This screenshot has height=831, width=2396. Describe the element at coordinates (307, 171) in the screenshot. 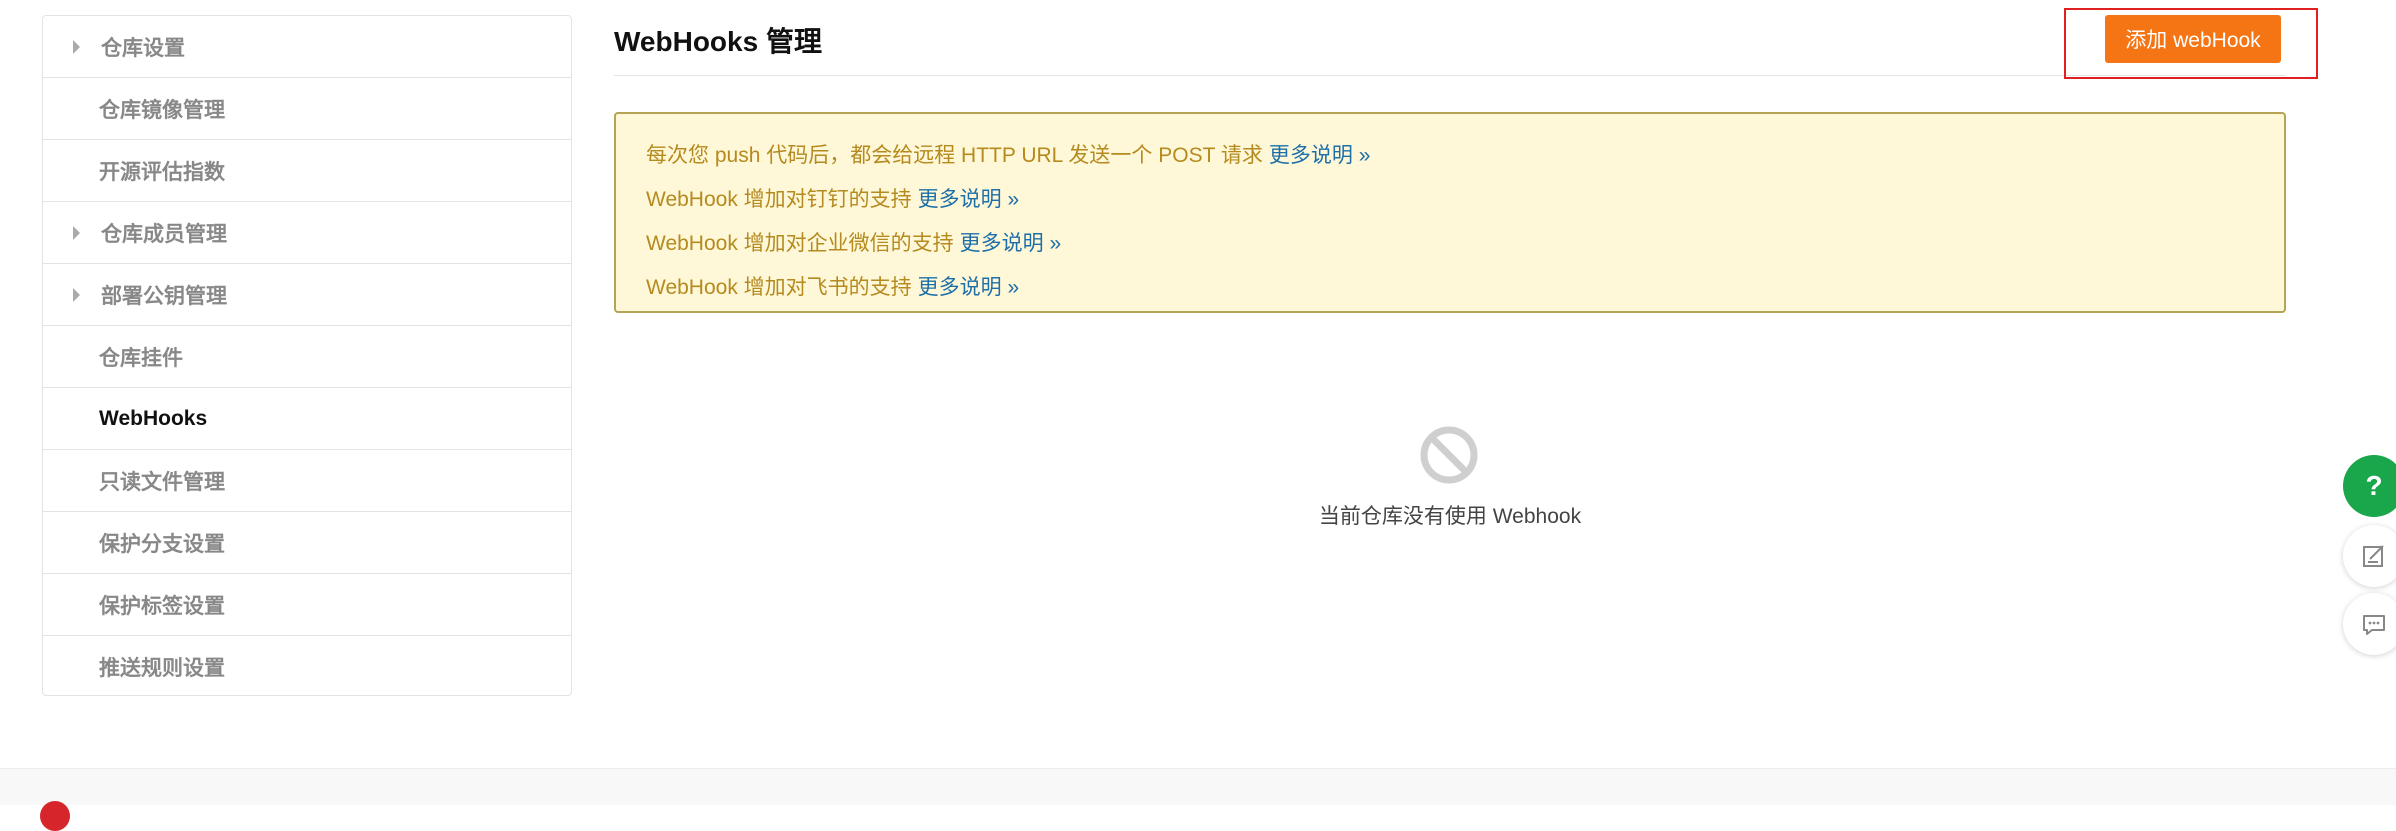

I see `sidebar-item-oss-evaluation: 开源评估指数` at that location.